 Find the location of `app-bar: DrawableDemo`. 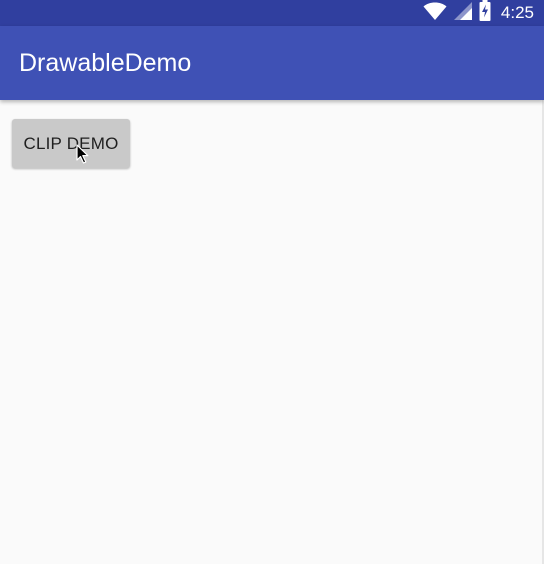

app-bar: DrawableDemo is located at coordinates (272, 63).